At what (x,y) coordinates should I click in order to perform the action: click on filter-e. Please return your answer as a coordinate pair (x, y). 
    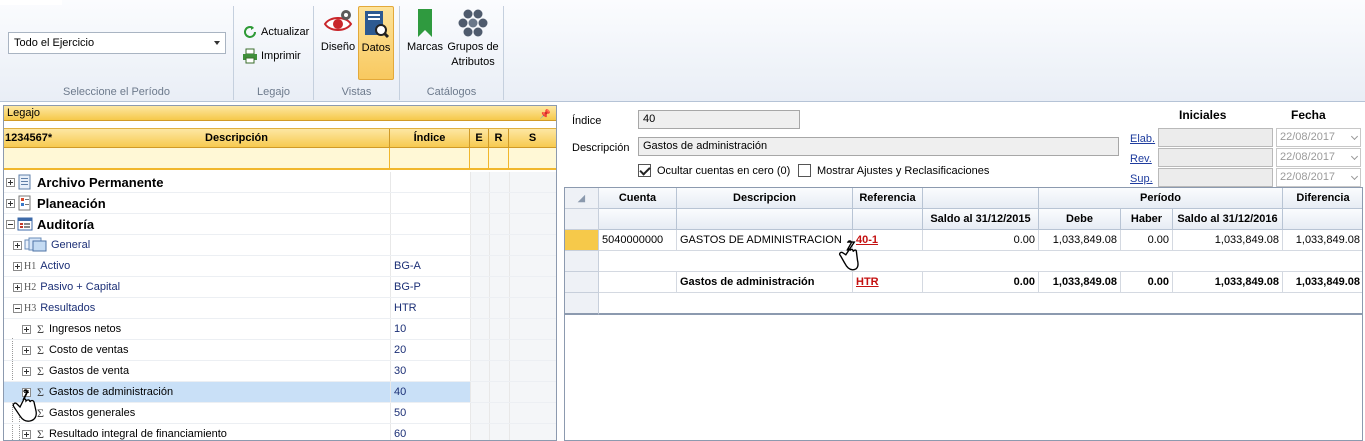
    Looking at the image, I should click on (479, 158).